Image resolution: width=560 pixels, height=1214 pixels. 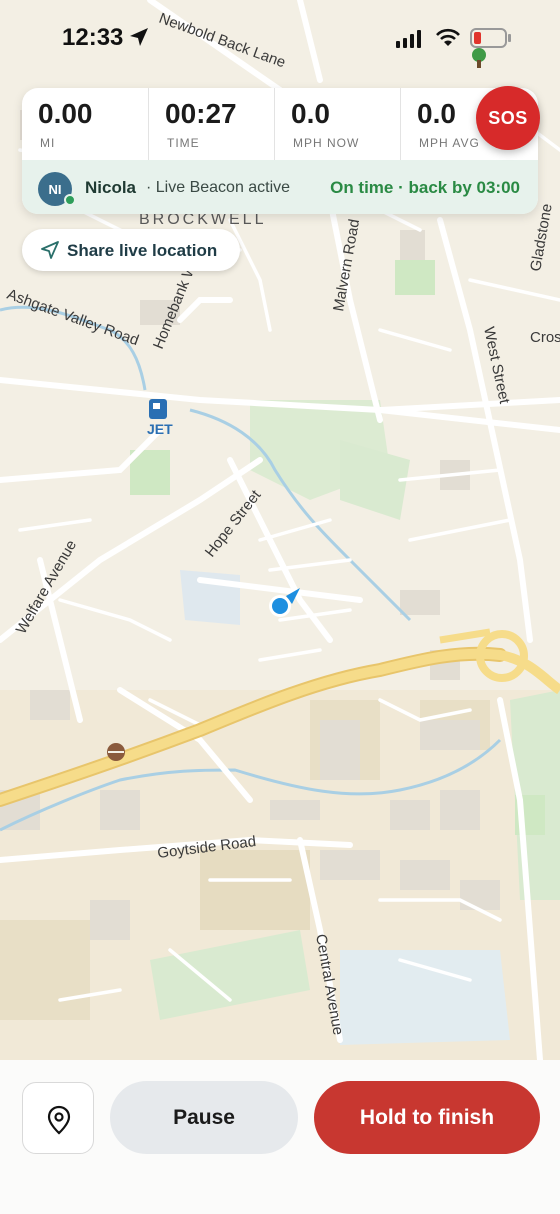 What do you see at coordinates (449, 143) in the screenshot?
I see `stat-speed-avg-label: MPH AVG` at bounding box center [449, 143].